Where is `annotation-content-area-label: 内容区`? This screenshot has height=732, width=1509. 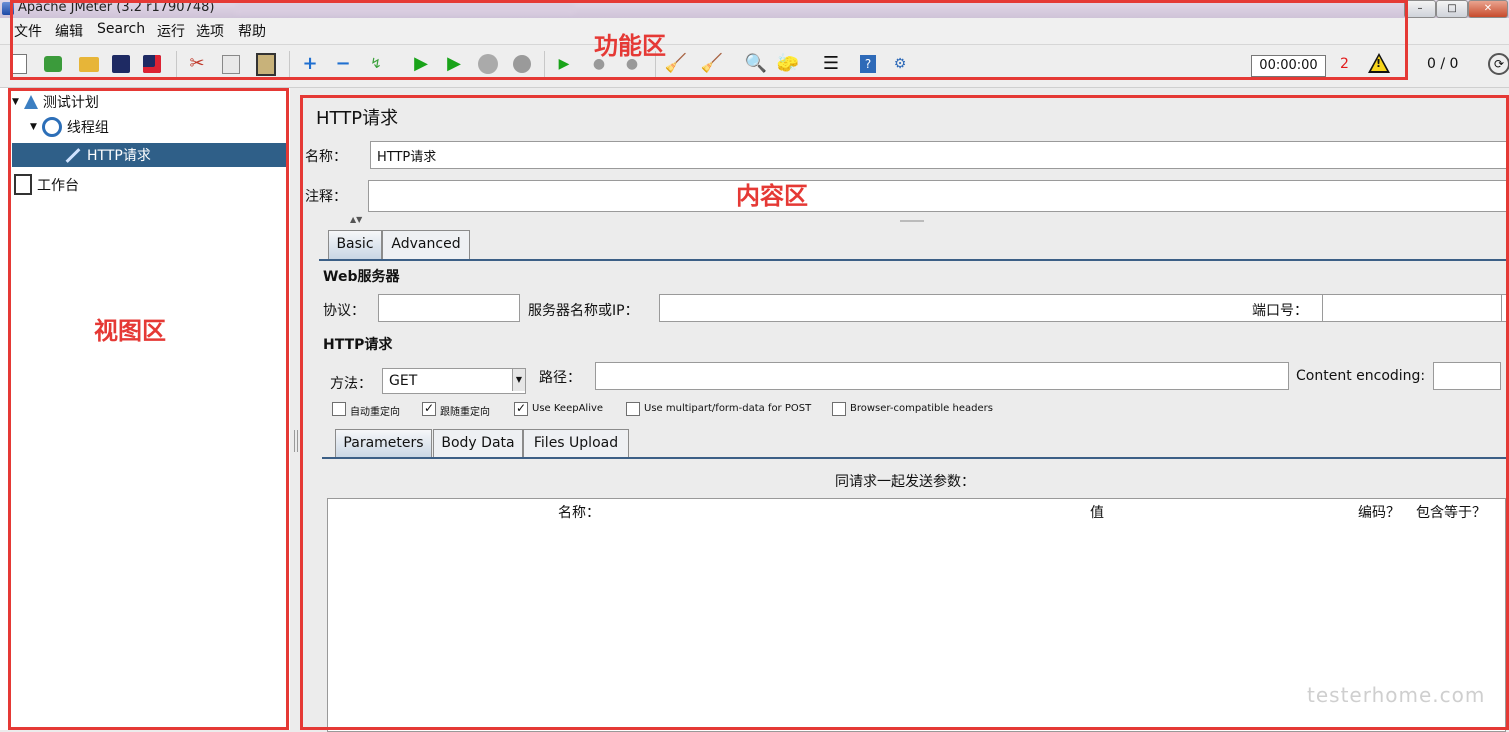 annotation-content-area-label: 内容区 is located at coordinates (772, 196).